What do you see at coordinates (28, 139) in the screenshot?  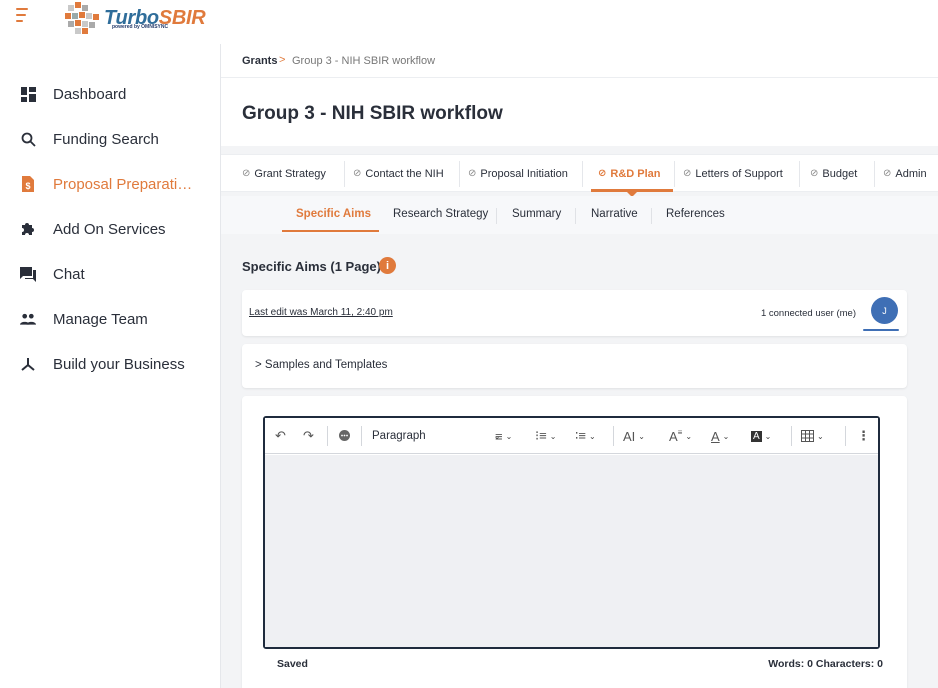 I see `search-icon` at bounding box center [28, 139].